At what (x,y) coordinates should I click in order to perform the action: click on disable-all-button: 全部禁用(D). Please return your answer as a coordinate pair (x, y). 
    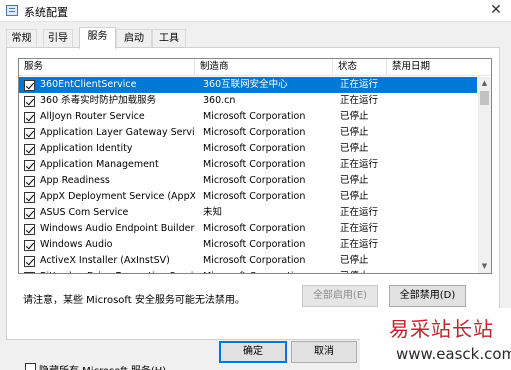
    Looking at the image, I should click on (427, 296).